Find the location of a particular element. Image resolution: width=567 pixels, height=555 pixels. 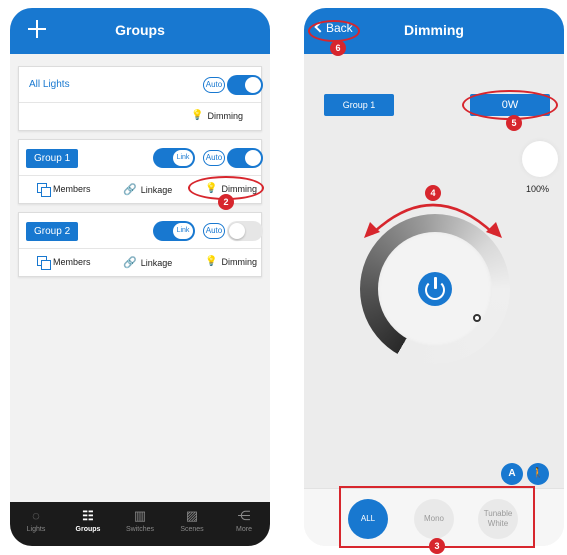

callout-badge: 5 is located at coordinates (514, 123).